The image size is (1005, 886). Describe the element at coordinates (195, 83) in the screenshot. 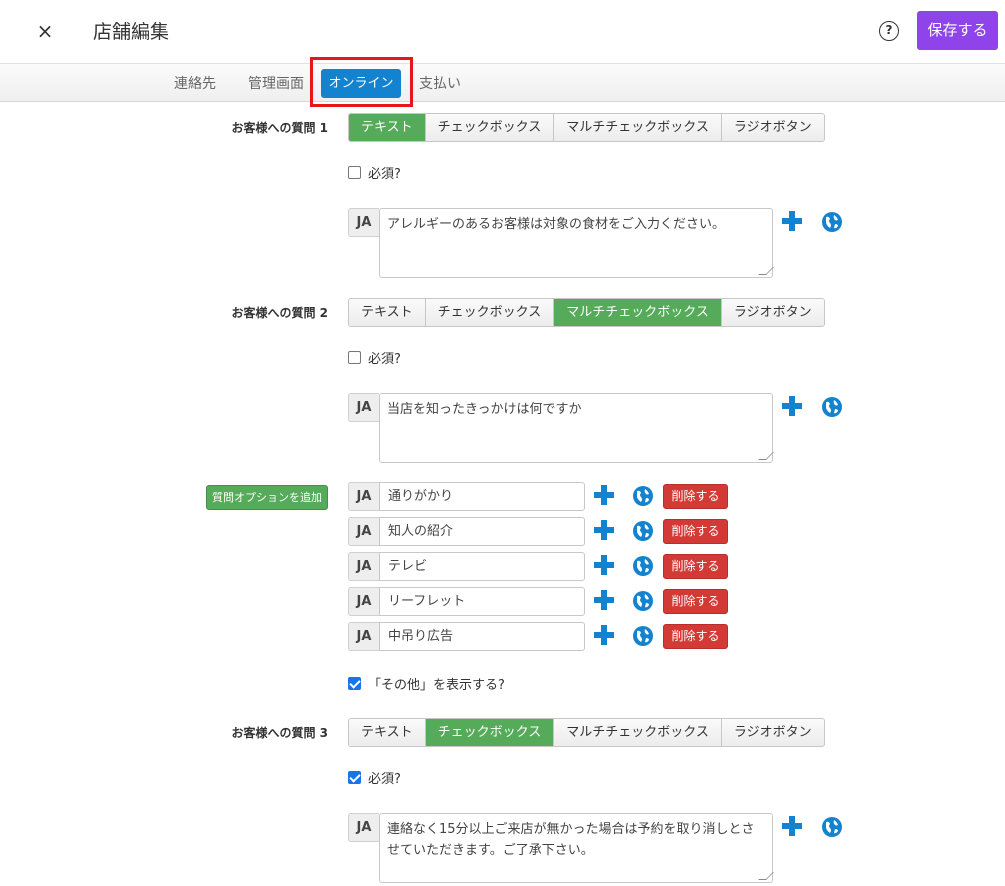

I see `tab-contact: 連絡先` at that location.